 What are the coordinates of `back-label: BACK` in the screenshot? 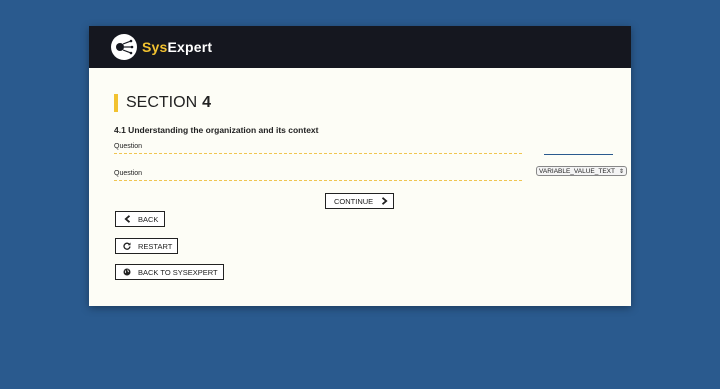 It's located at (148, 219).